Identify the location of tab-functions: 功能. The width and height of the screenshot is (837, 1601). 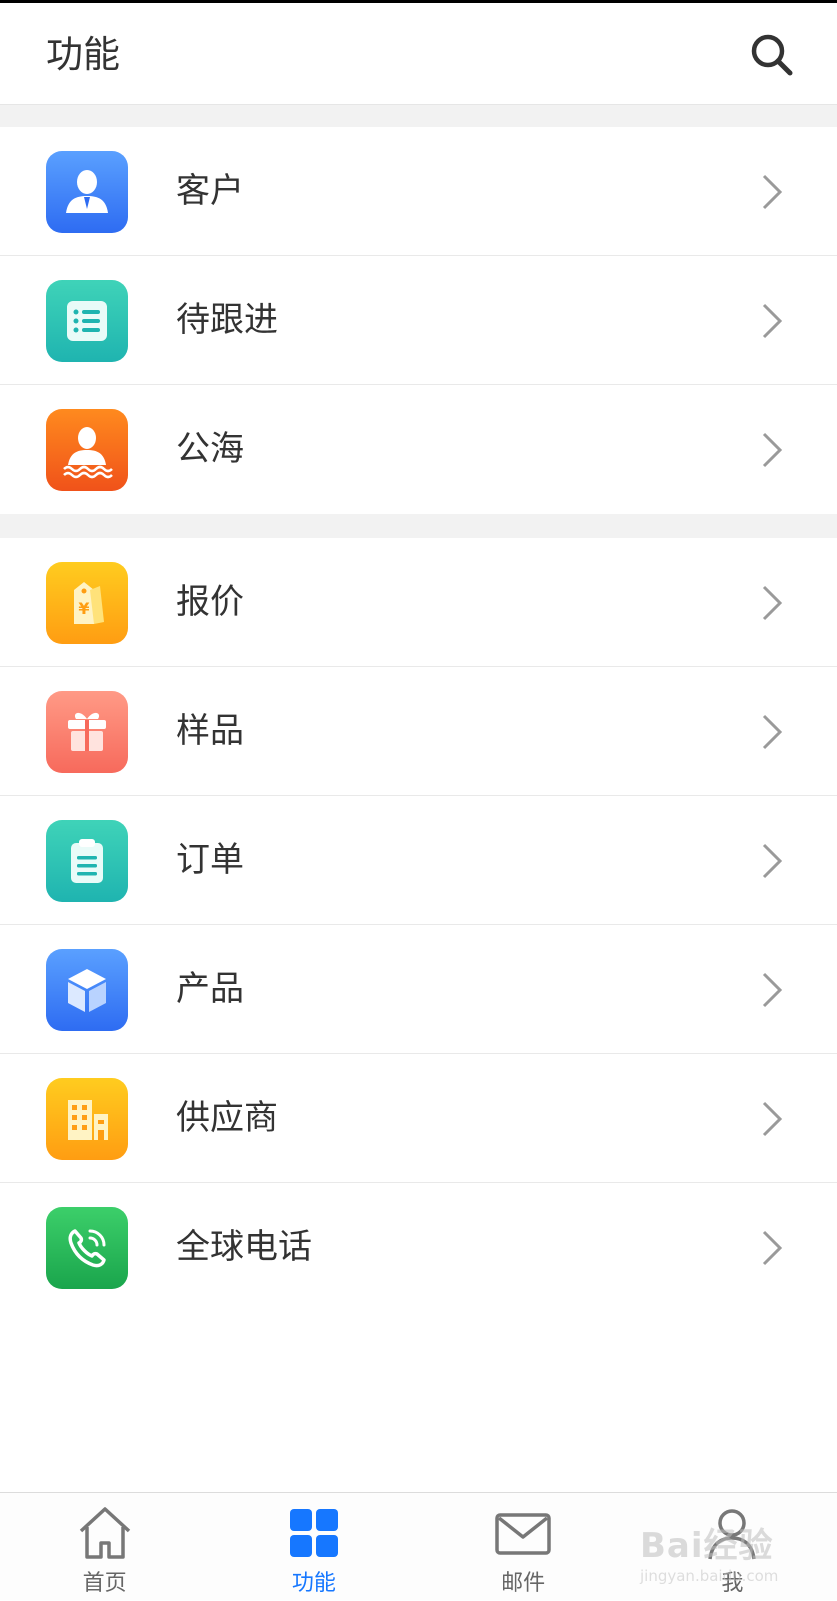
(313, 1547).